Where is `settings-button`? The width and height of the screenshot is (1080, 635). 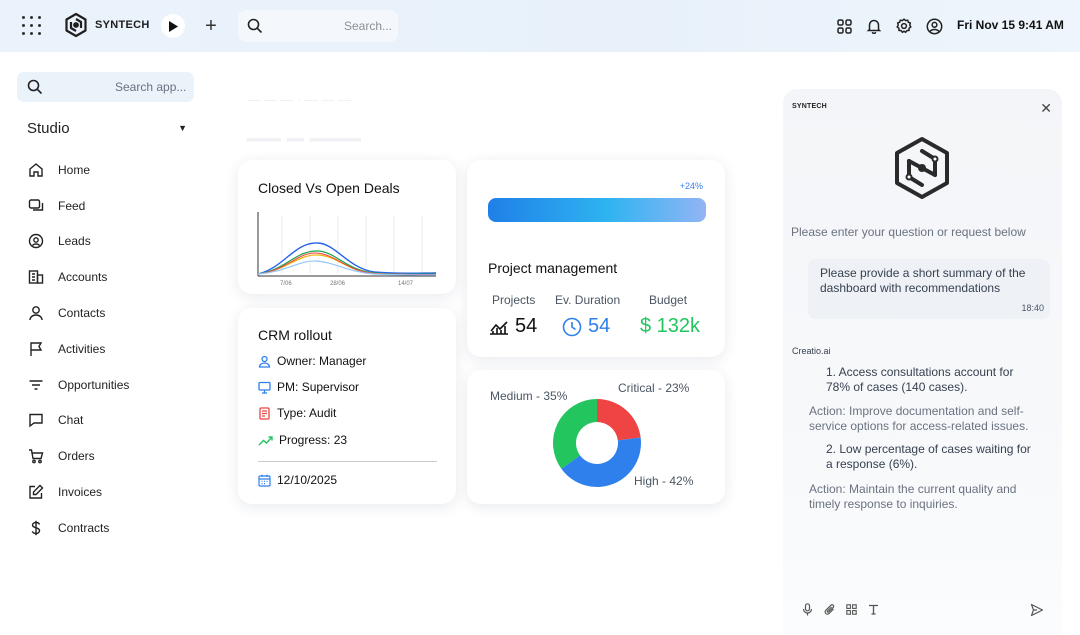
settings-button is located at coordinates (904, 26).